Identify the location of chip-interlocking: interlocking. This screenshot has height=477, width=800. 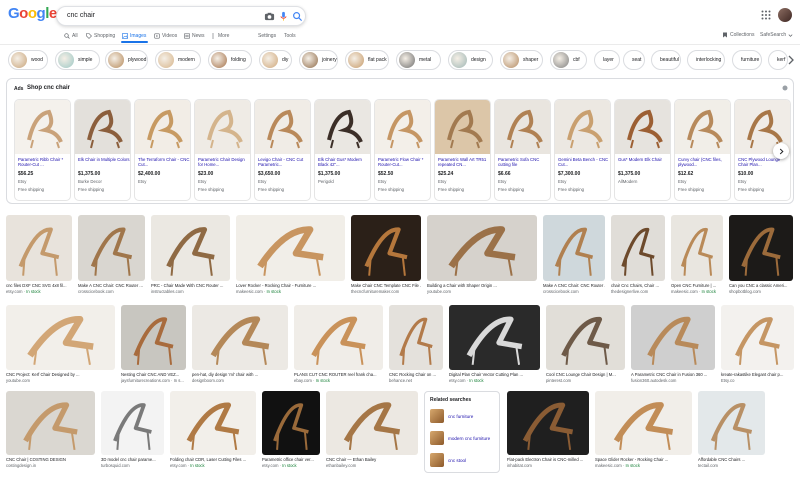
(706, 60).